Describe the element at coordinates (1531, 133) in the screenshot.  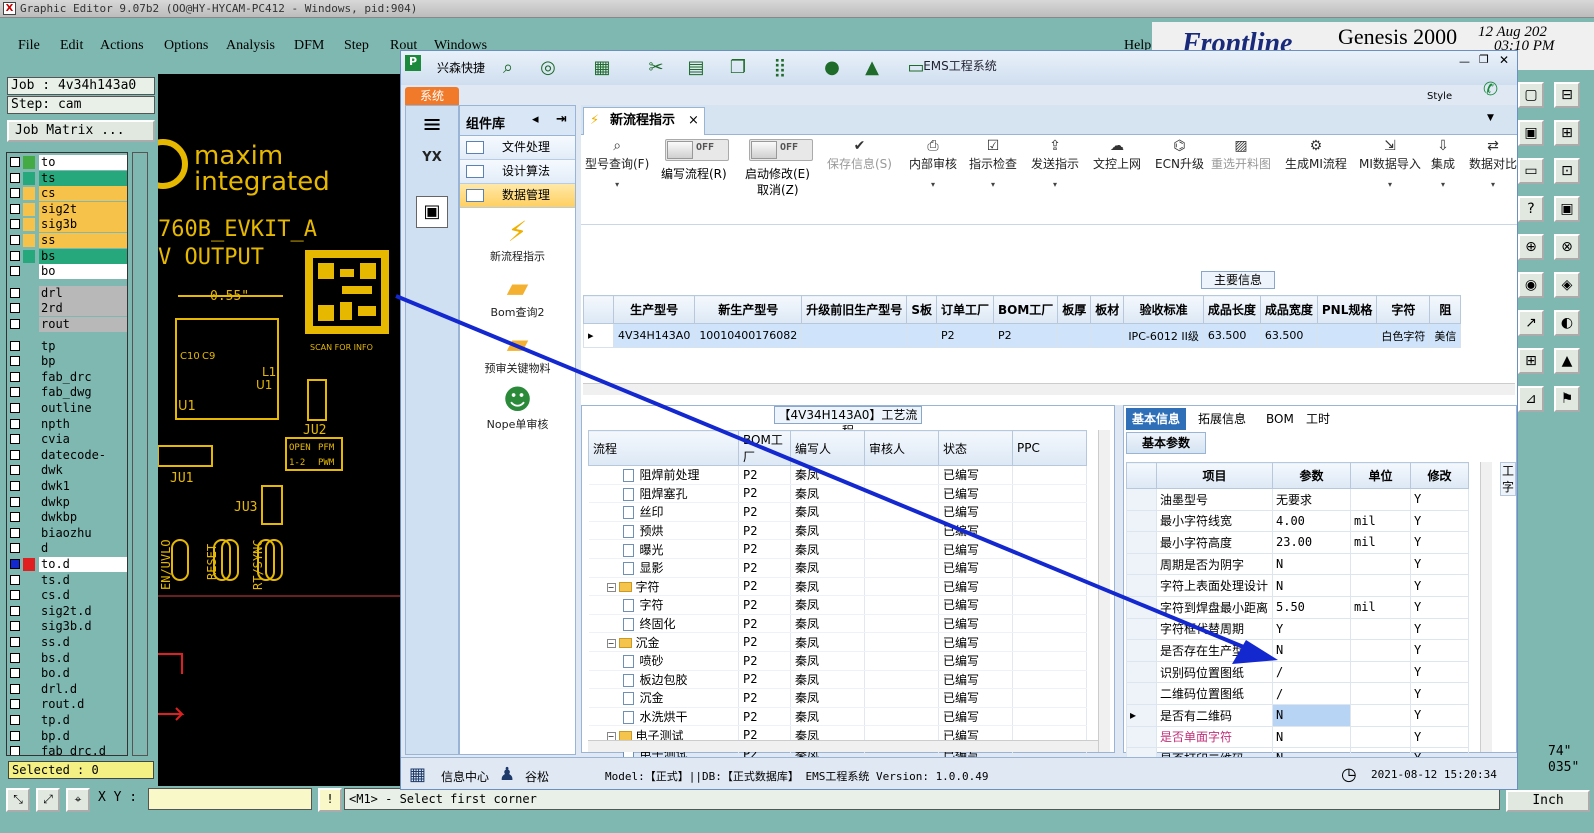
I see `tool-button-icon: ▣` at that location.